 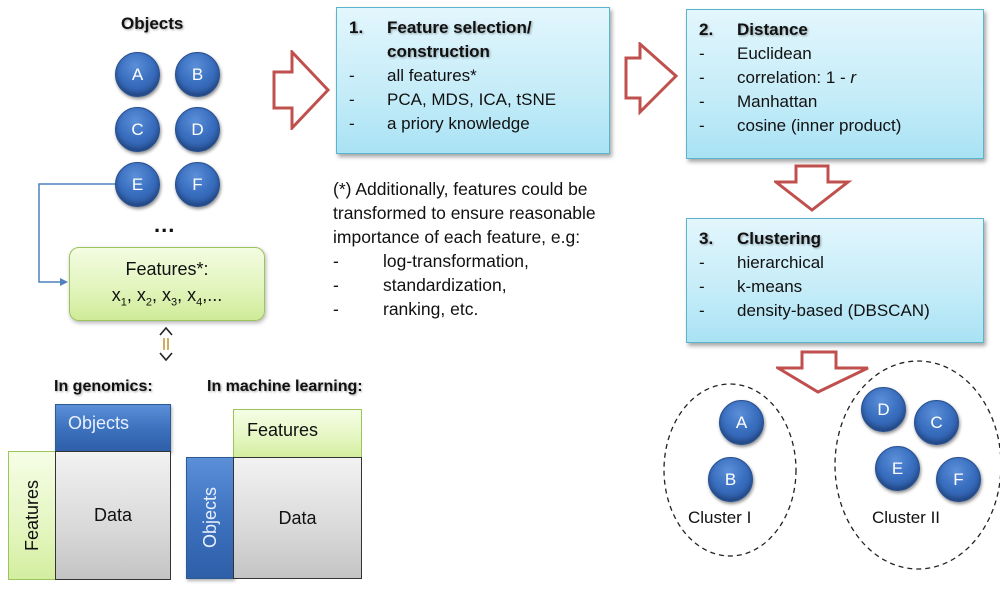 What do you see at coordinates (883, 409) in the screenshot?
I see `cluster2-node-d: D` at bounding box center [883, 409].